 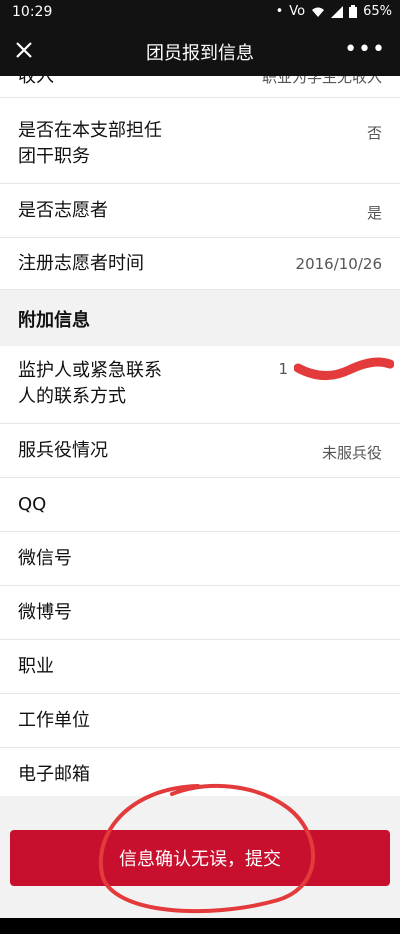 I want to click on volunteer-date-label: 注册志愿者时间, so click(x=81, y=263).